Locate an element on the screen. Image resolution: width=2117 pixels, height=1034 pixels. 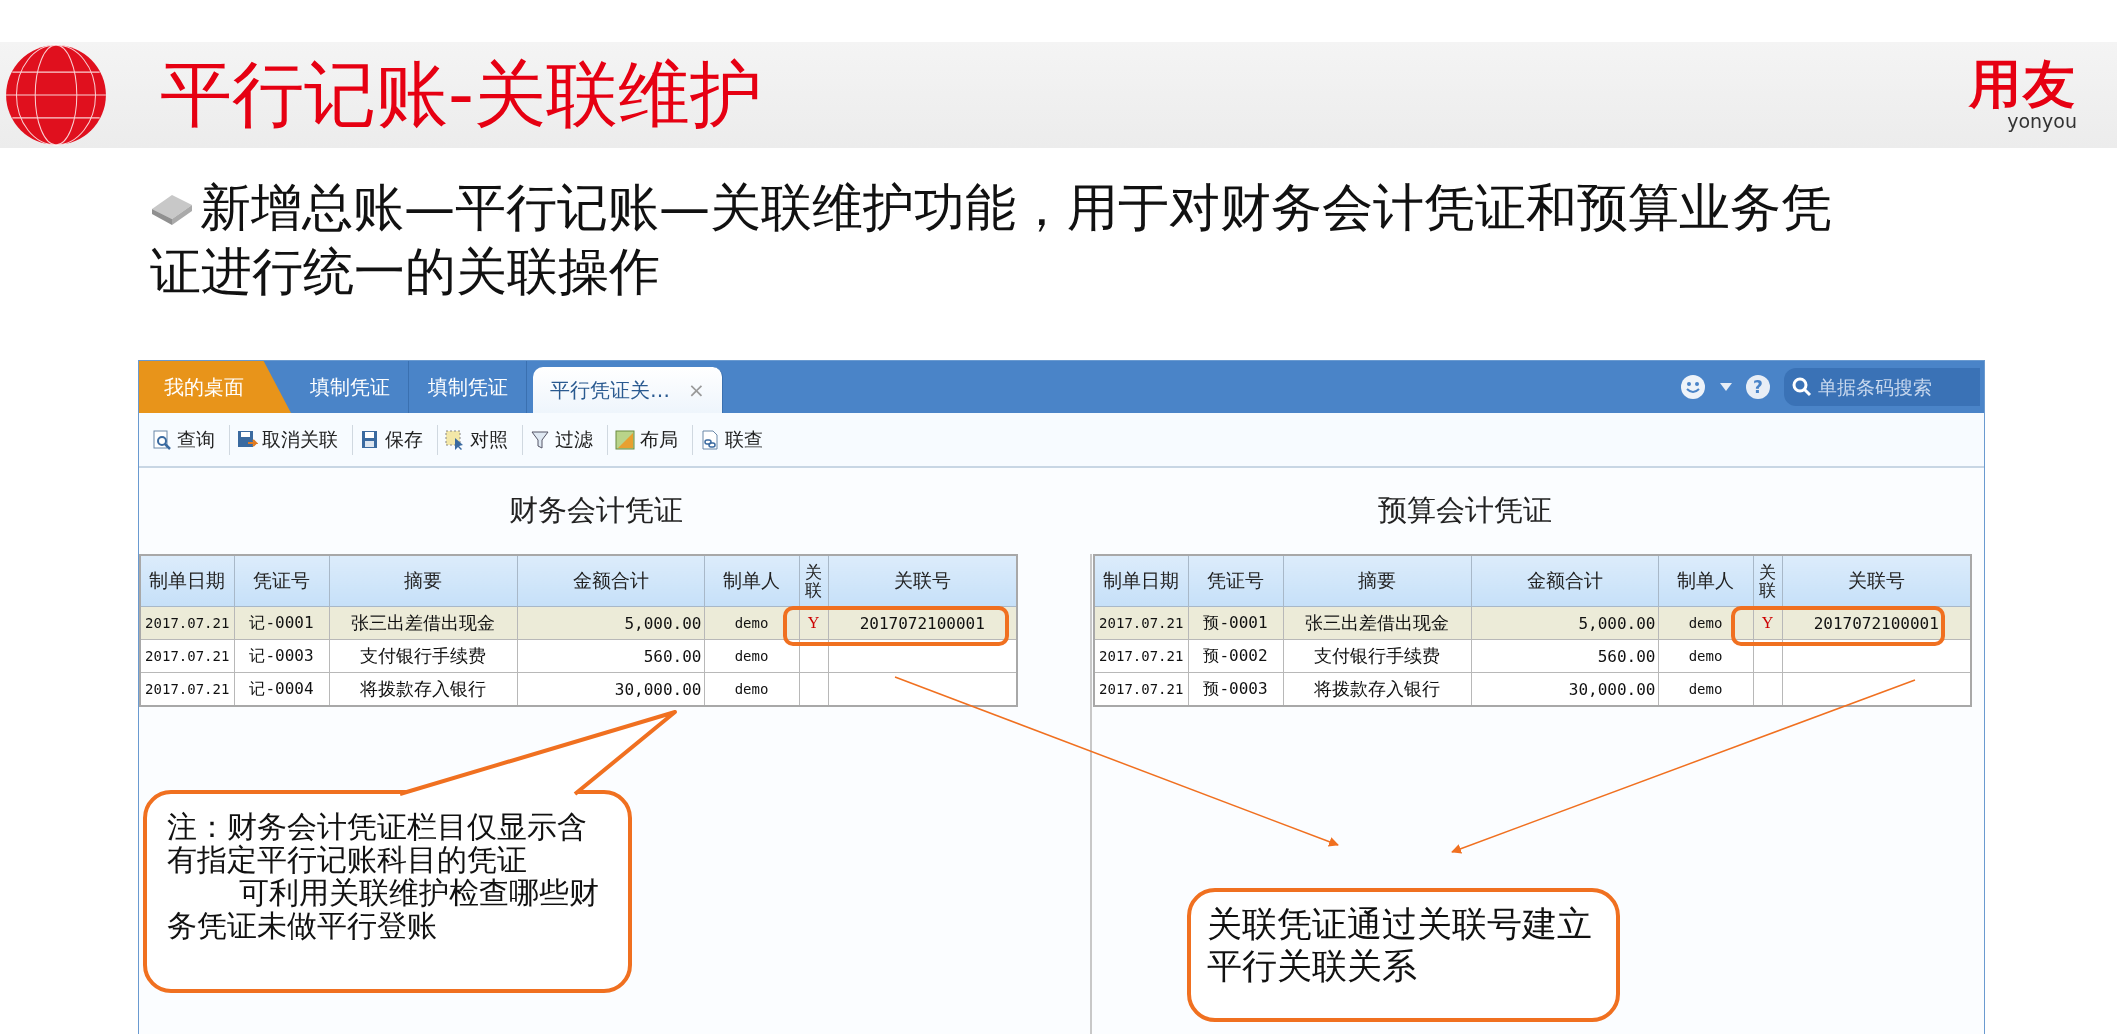
table-row: 2017.07.21 记-0004 将拨款存入银行 30,000.00 demo is located at coordinates (578, 689).